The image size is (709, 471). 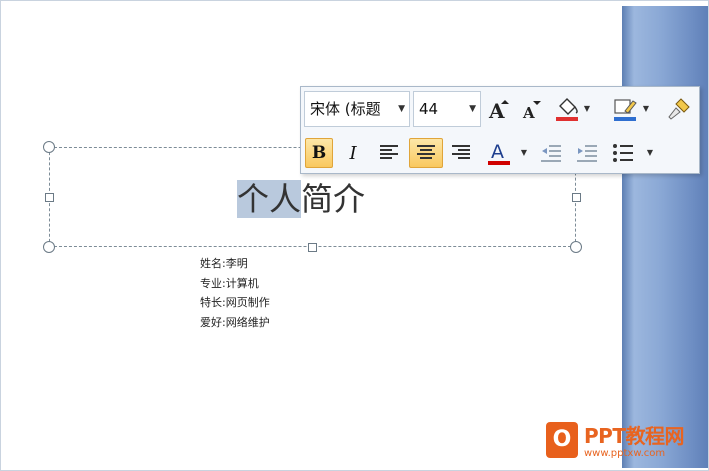 I want to click on format-painter-button, so click(x=679, y=109).